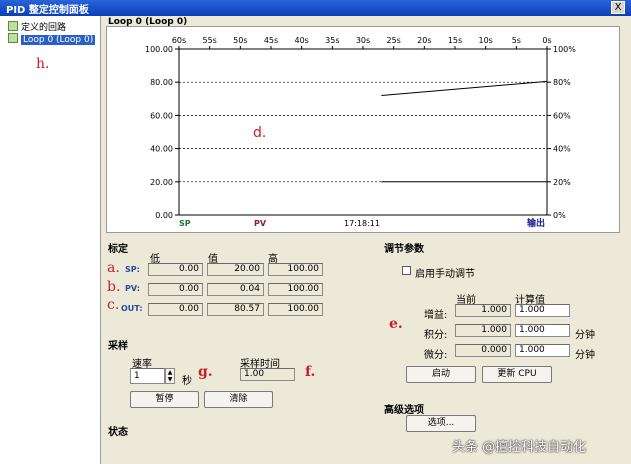 The image size is (631, 464). I want to click on manual-tuning-label: 启用手动调节, so click(445, 274).